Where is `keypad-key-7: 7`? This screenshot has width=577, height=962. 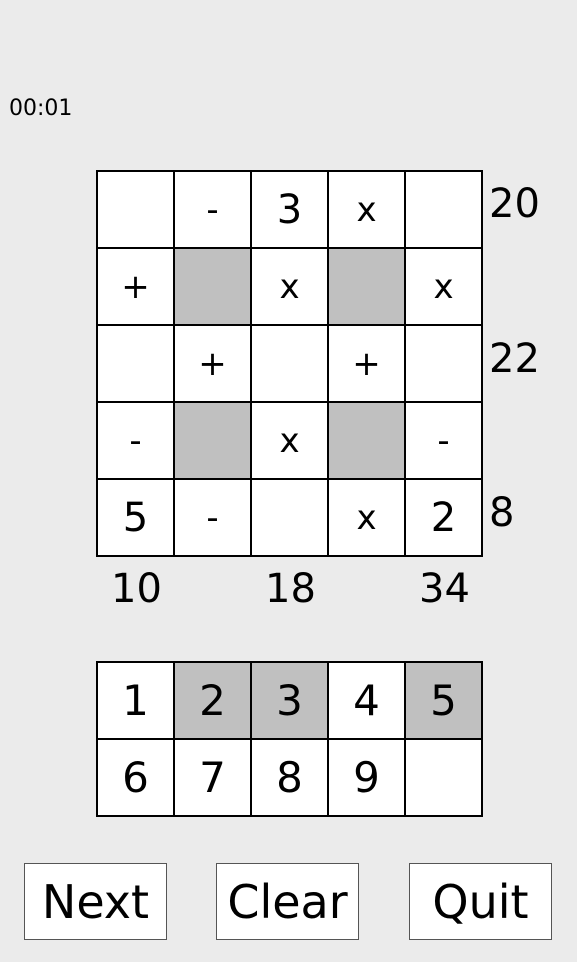 keypad-key-7: 7 is located at coordinates (212, 777).